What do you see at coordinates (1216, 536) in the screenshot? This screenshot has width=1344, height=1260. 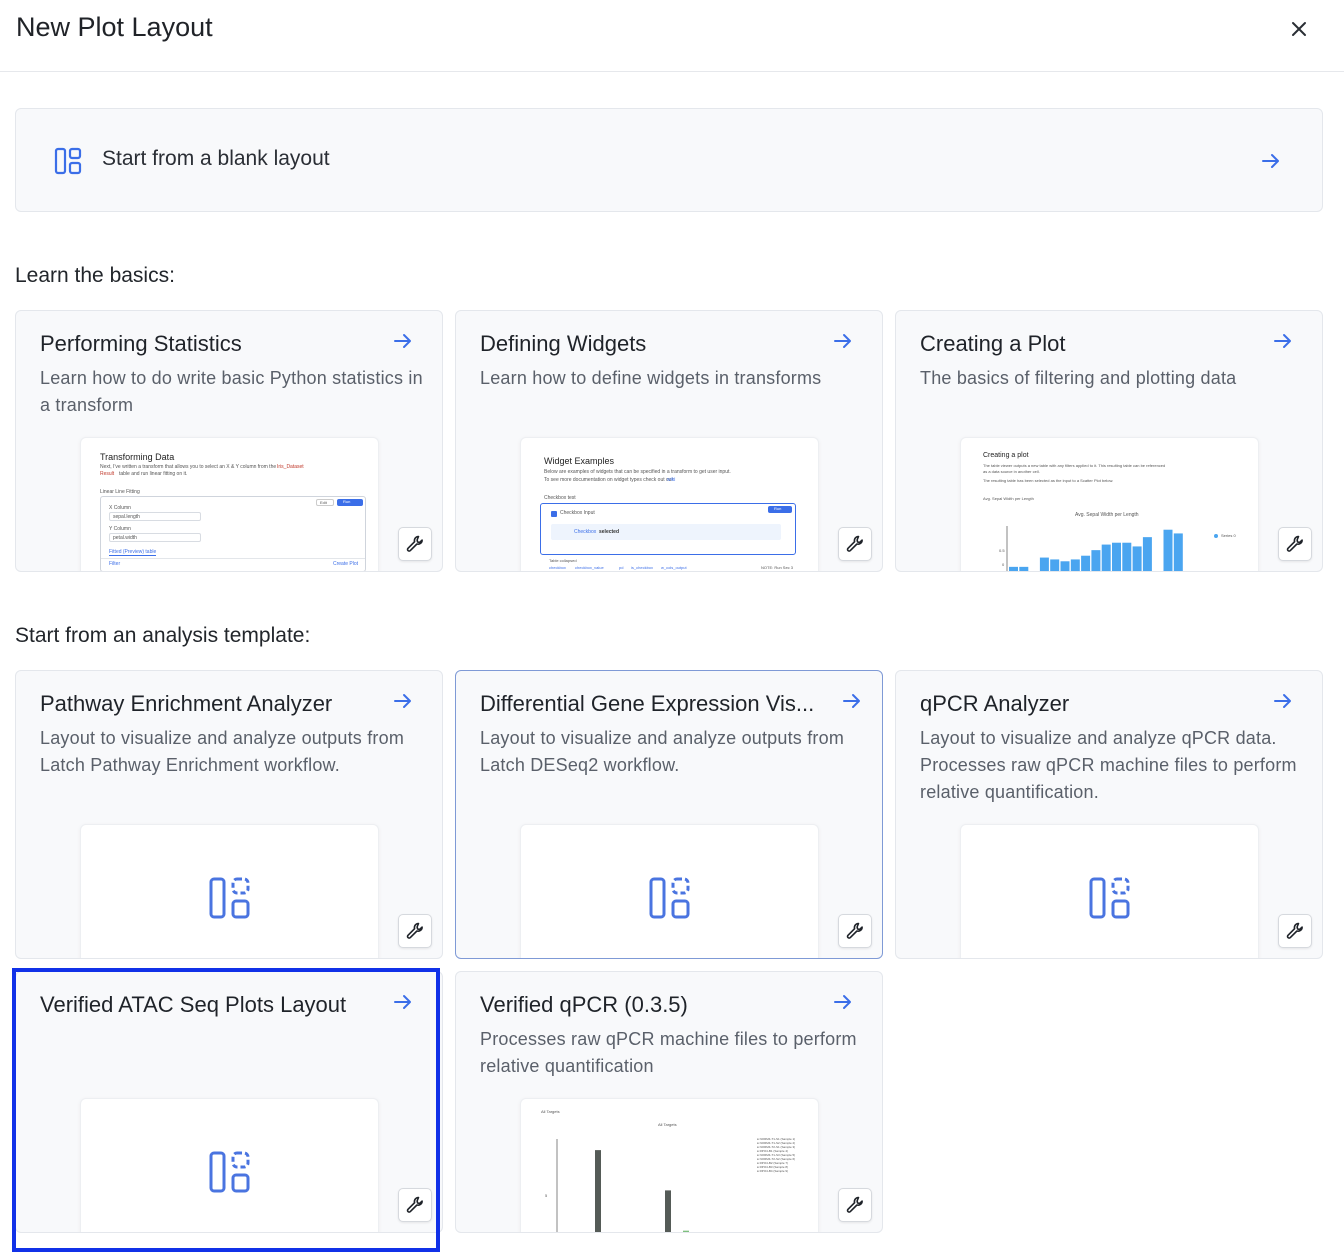 I see `legend-marker` at bounding box center [1216, 536].